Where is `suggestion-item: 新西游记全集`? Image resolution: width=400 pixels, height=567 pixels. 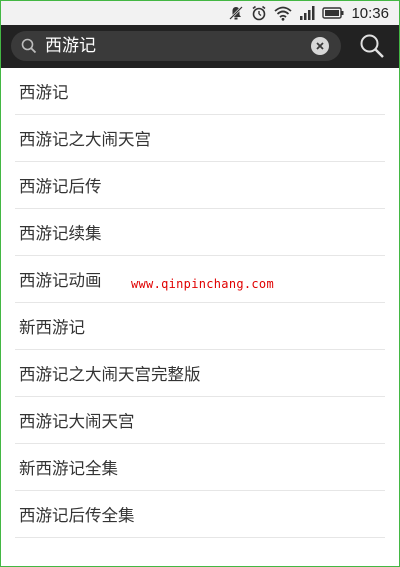
suggestion-item: 新西游记全集 is located at coordinates (200, 467).